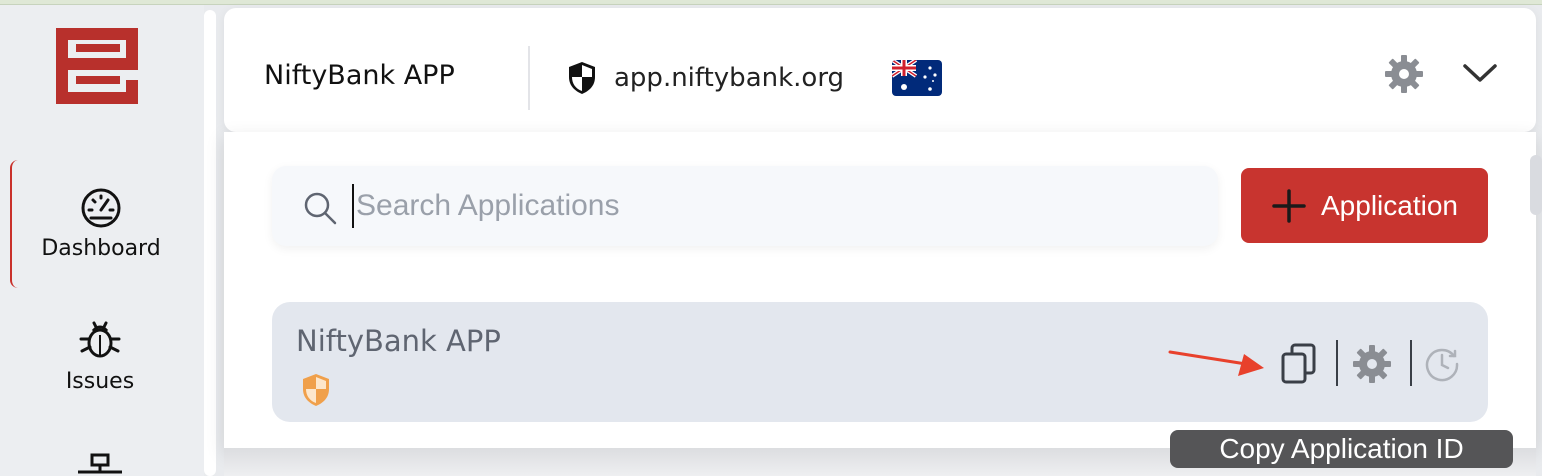 The image size is (1542, 476). Describe the element at coordinates (762, 206) in the screenshot. I see `search-input` at that location.